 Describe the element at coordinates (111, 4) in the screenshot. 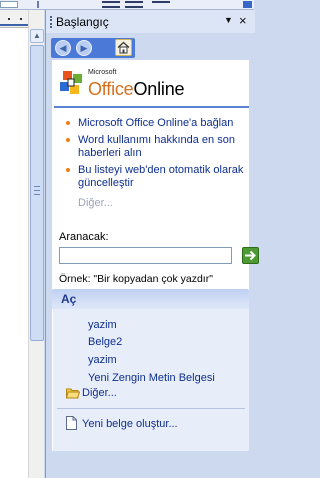

I see `align-center-icon` at that location.